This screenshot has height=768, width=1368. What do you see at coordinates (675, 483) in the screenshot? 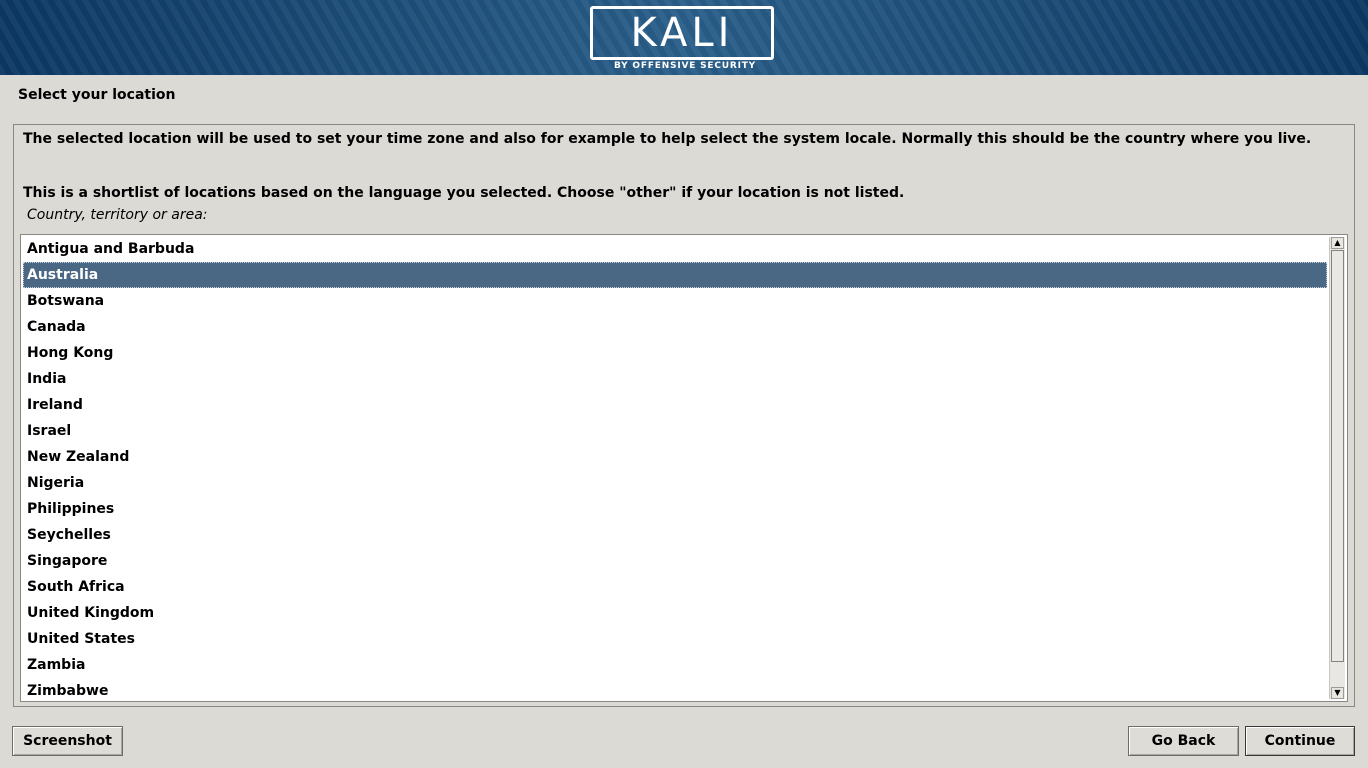
I see `list-item: Nigeria` at bounding box center [675, 483].